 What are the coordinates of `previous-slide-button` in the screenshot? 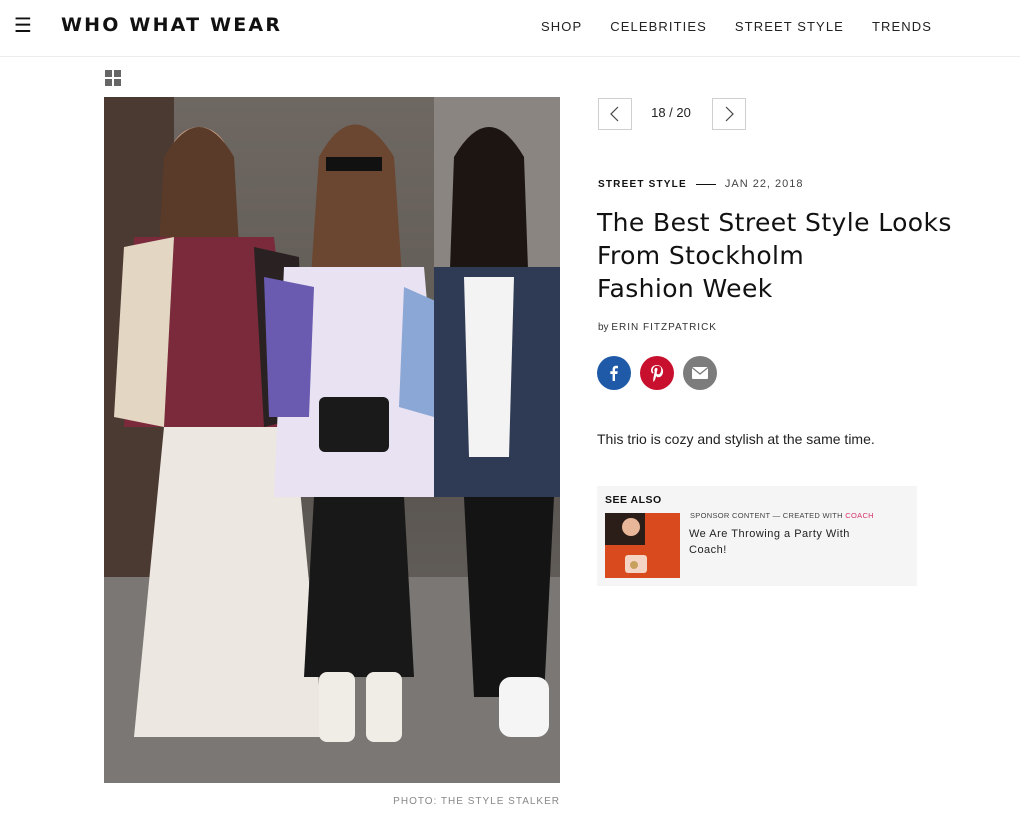 It's located at (615, 114).